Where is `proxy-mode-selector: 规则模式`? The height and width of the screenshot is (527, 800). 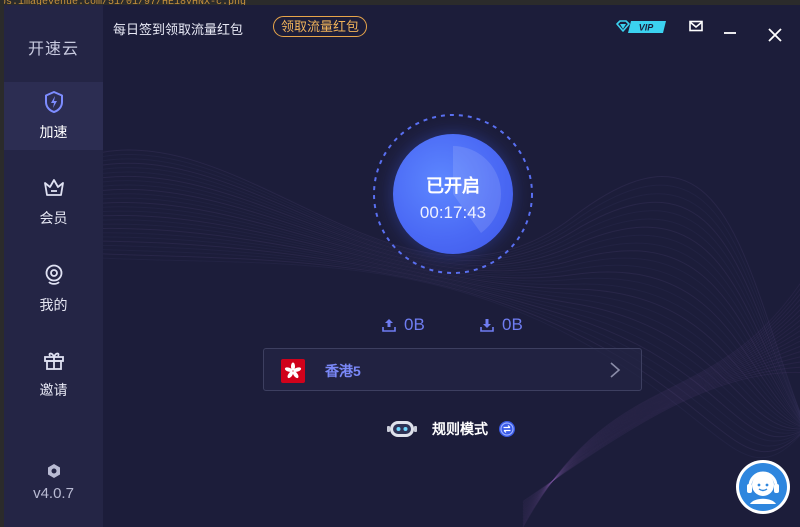
proxy-mode-selector: 规则模式 is located at coordinates (451, 429).